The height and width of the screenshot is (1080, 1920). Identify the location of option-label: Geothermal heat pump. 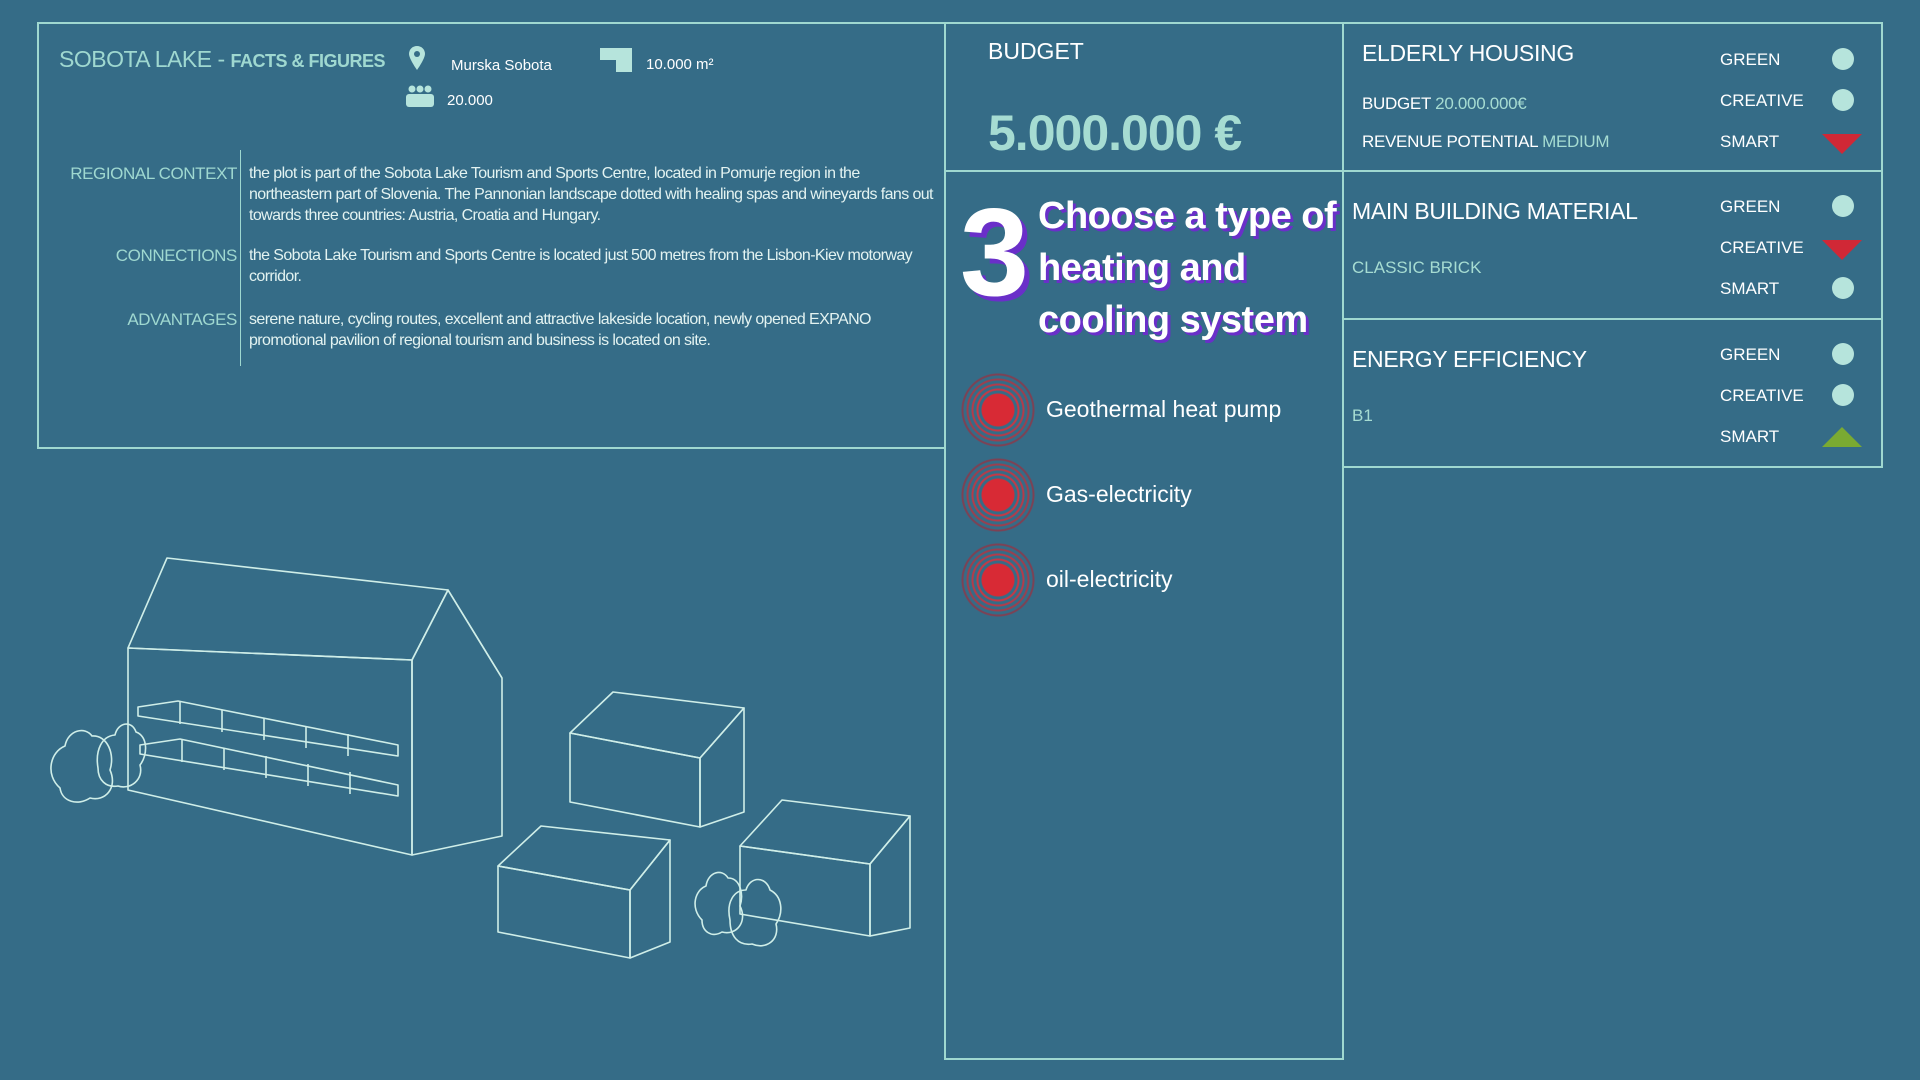
(1163, 409).